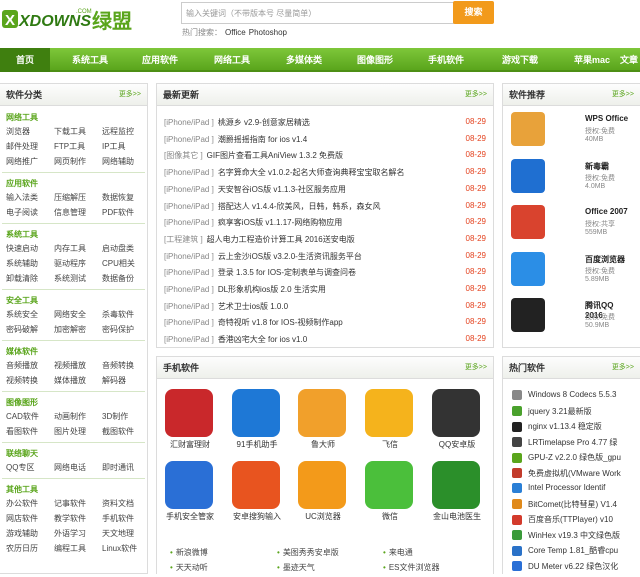  I want to click on hot-software-name: jquery 3.21最新版, so click(560, 411).